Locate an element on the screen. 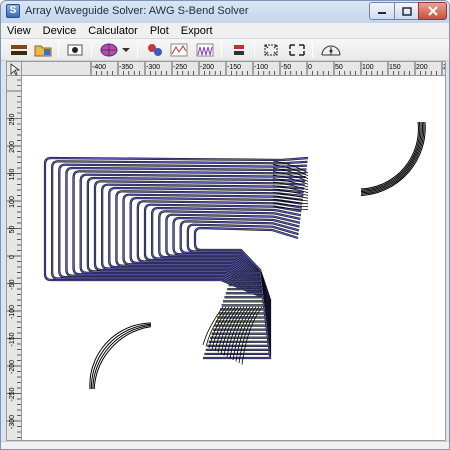 This screenshot has width=450, height=450. measure-angle-icon is located at coordinates (331, 50).